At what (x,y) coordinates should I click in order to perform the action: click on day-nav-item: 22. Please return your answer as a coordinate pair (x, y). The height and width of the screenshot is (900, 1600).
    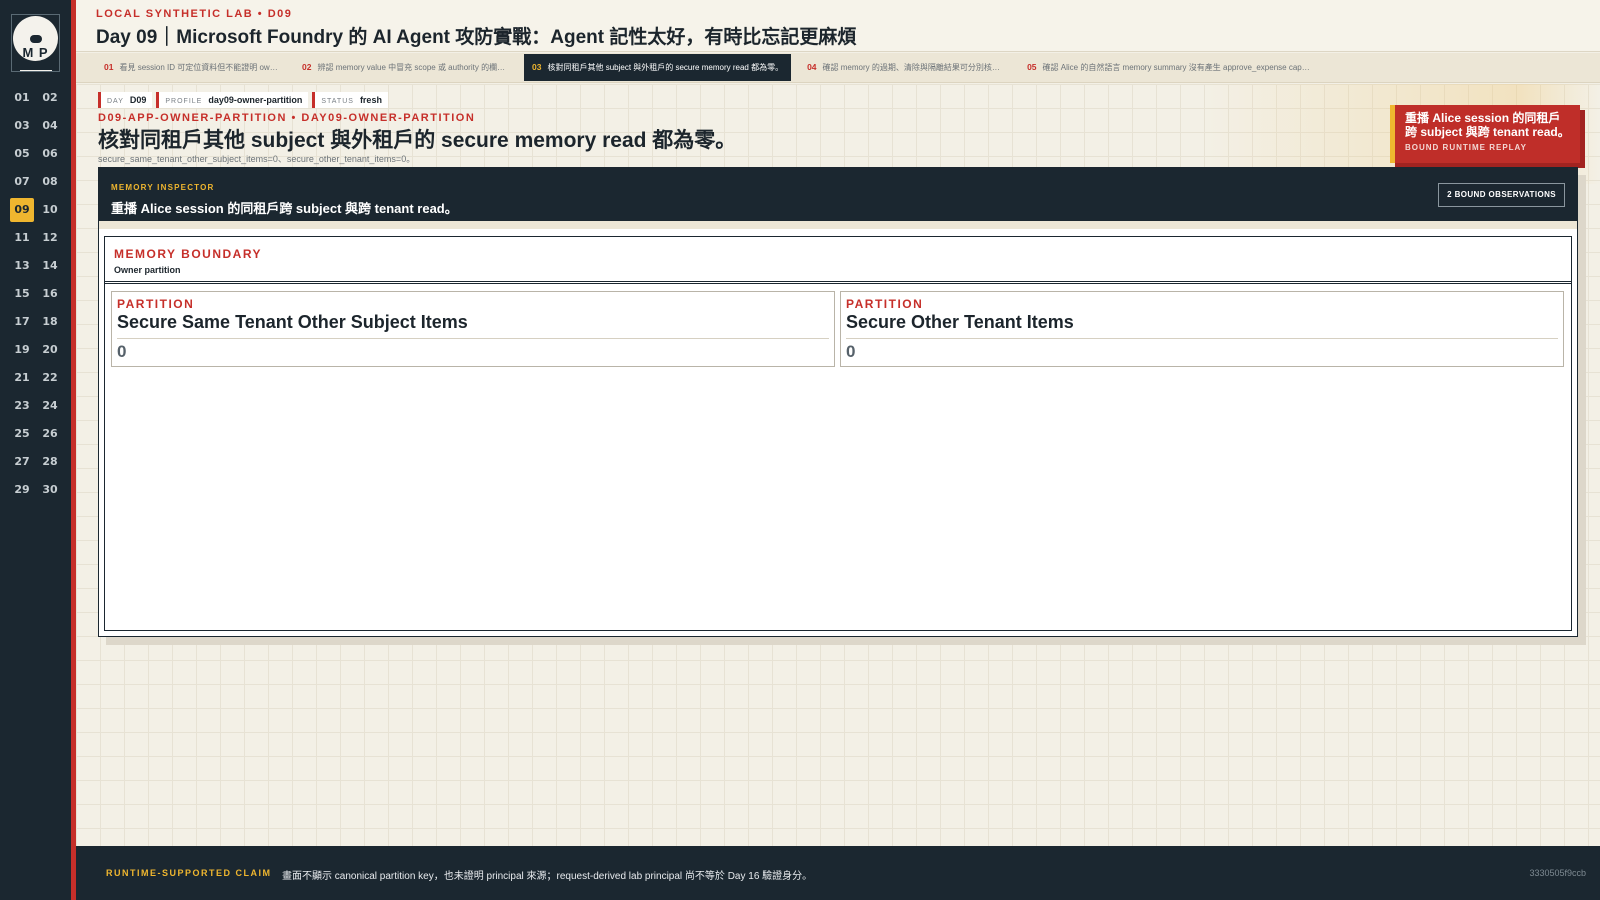
    Looking at the image, I should click on (50, 378).